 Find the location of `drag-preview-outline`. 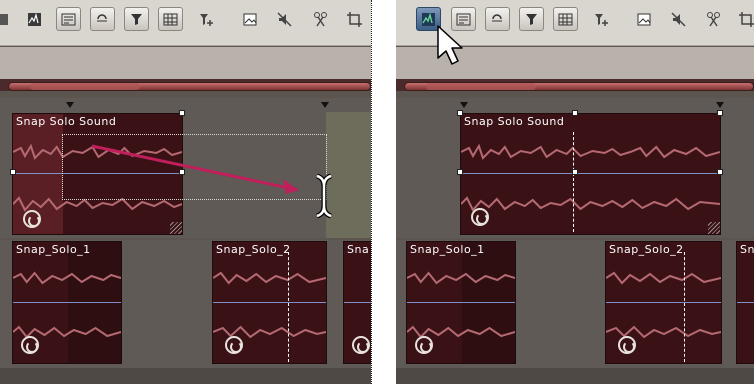

drag-preview-outline is located at coordinates (194, 167).